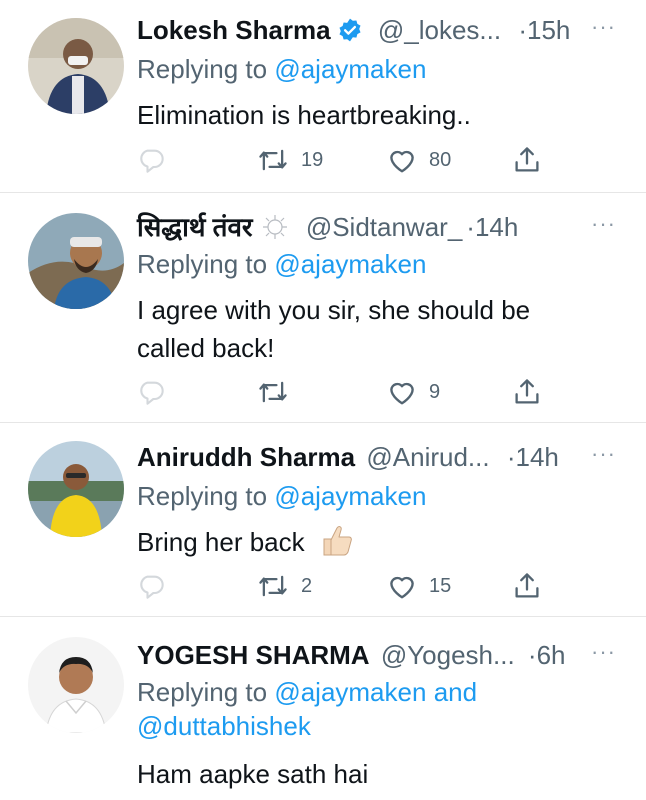  Describe the element at coordinates (290, 160) in the screenshot. I see `retweet-button: 19` at that location.